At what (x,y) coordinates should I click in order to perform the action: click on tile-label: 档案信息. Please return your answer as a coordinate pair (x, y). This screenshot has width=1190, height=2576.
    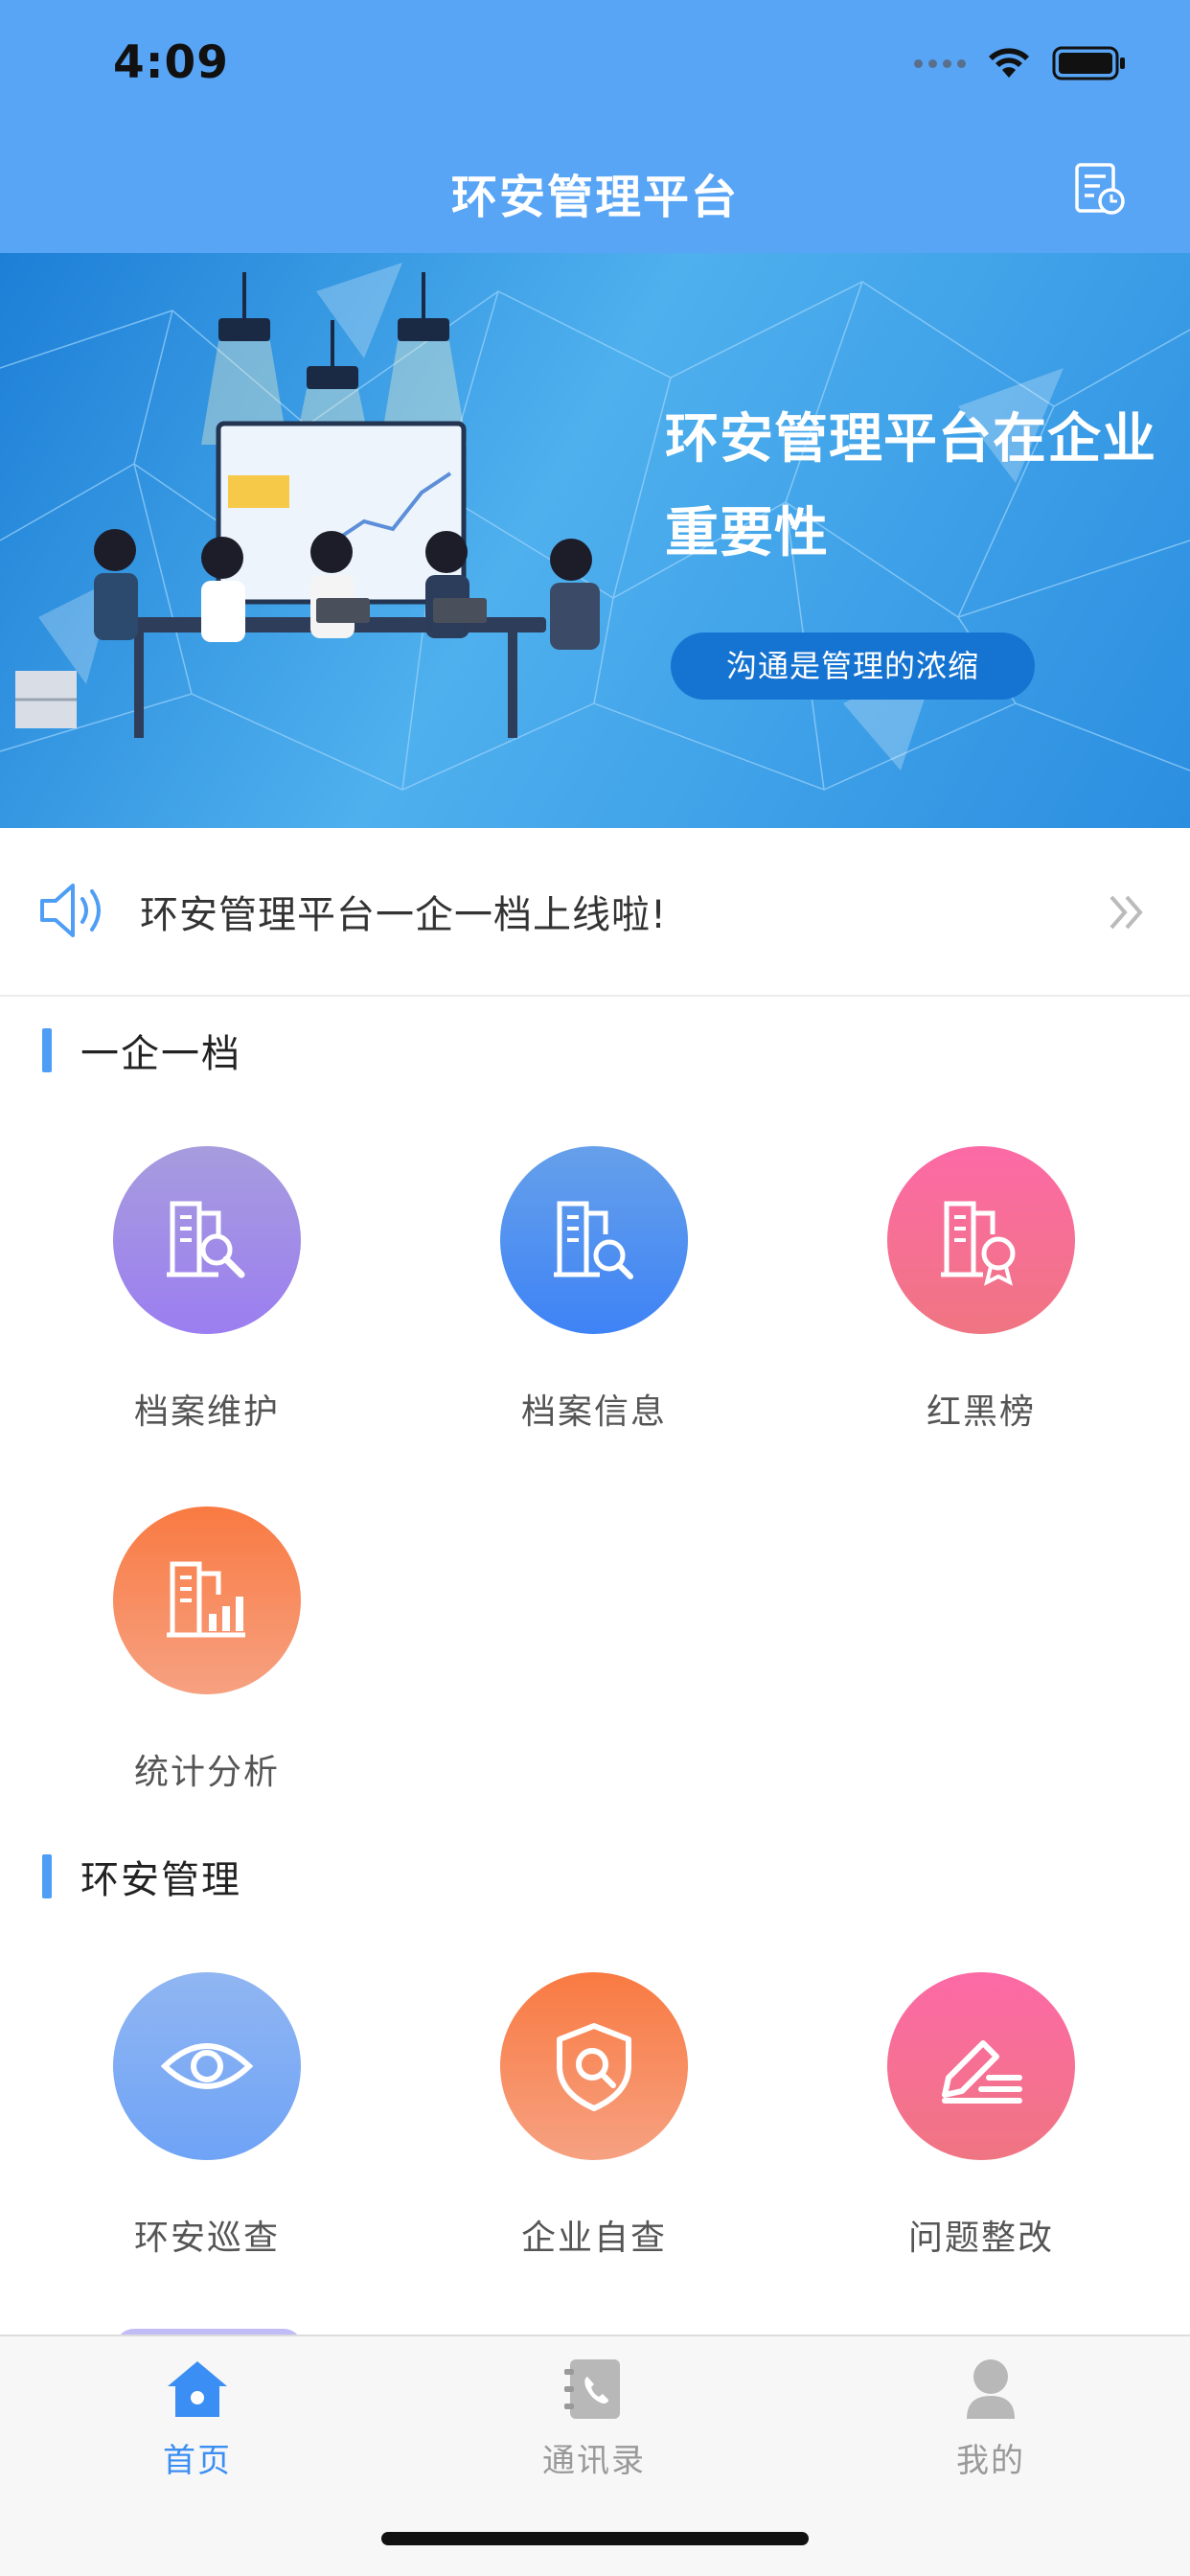
    Looking at the image, I should click on (593, 1412).